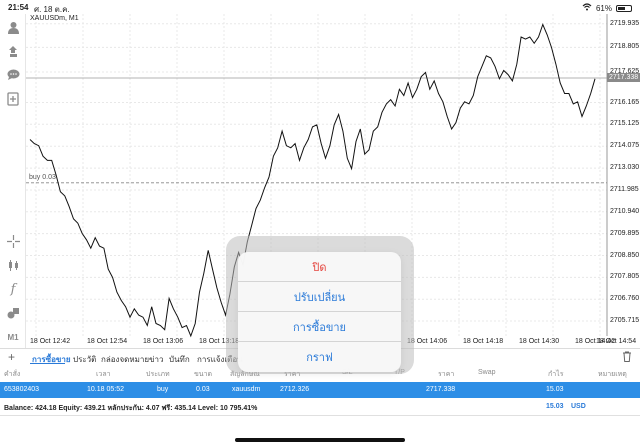 This screenshot has height=447, width=640. I want to click on chat-icon, so click(13, 75).